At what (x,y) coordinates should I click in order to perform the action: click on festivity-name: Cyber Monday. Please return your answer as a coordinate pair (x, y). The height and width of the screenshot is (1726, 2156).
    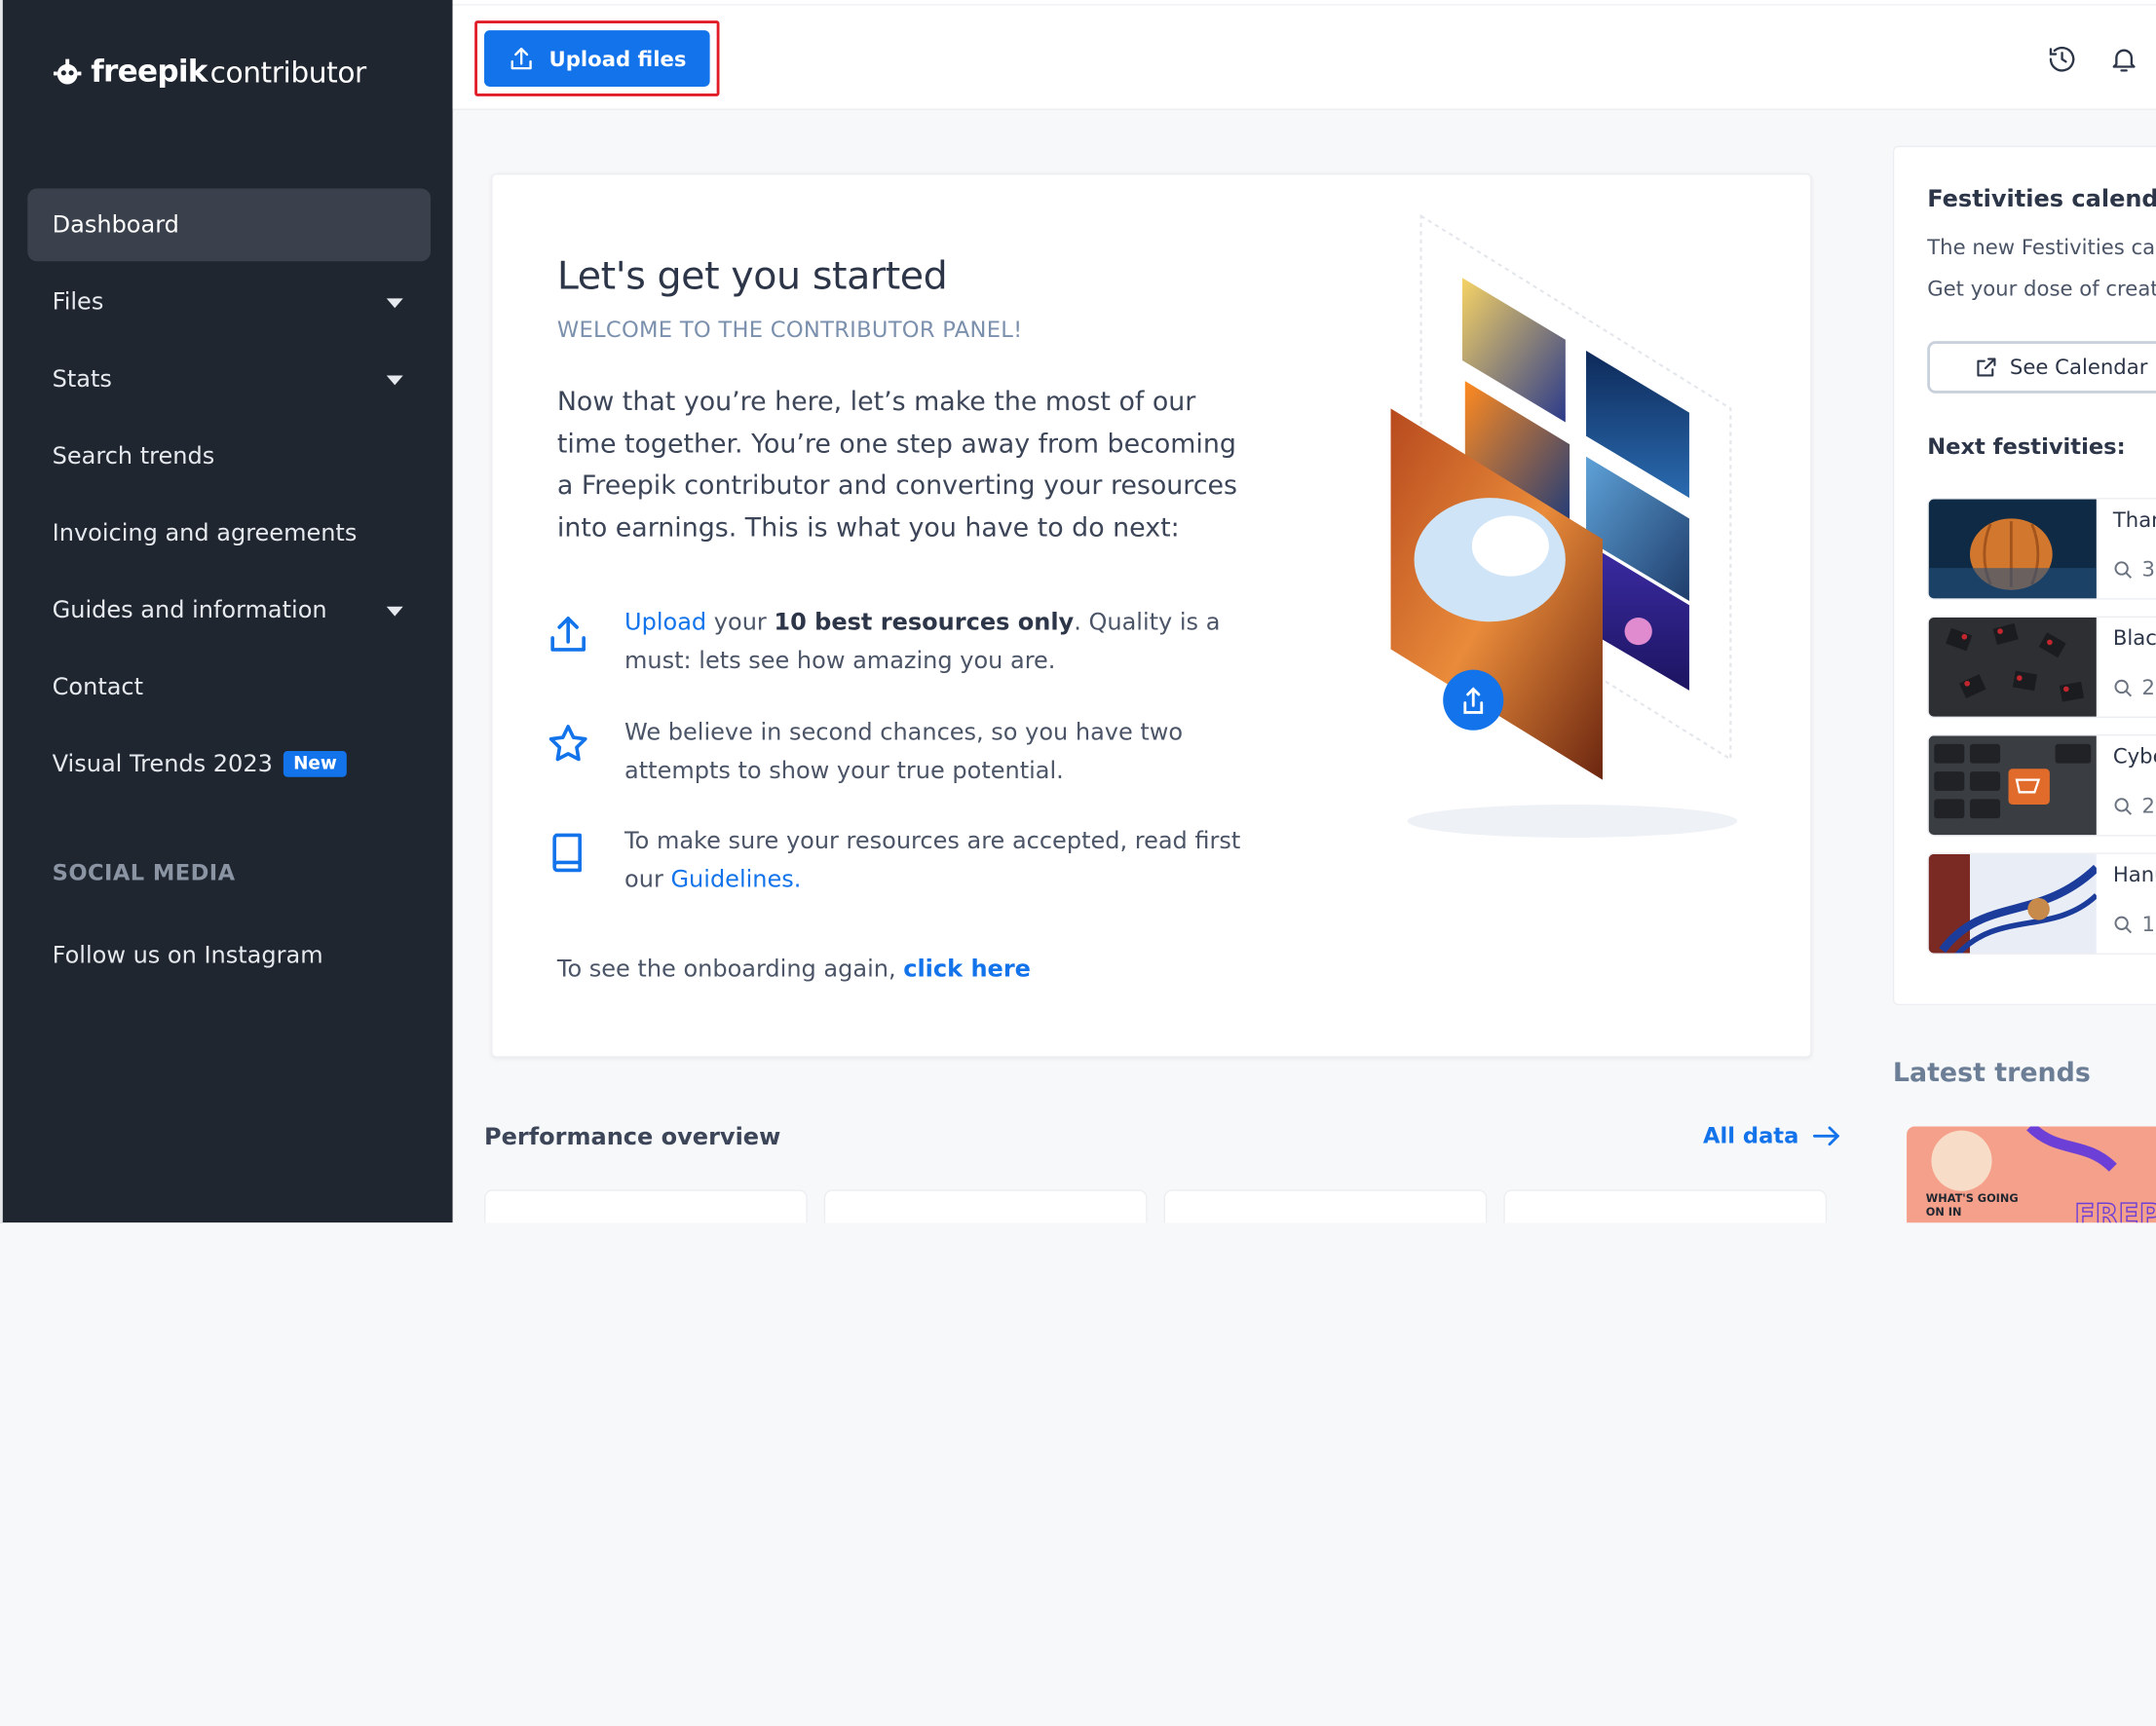
    Looking at the image, I should click on (2134, 756).